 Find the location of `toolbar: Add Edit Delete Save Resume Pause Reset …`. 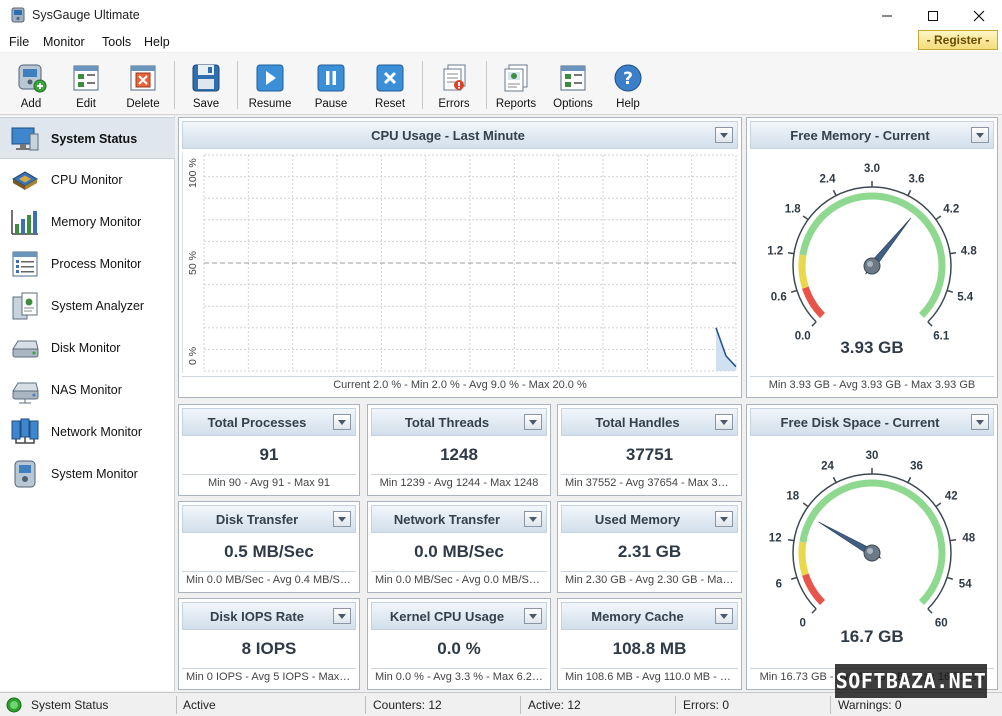

toolbar: Add Edit Delete Save Resume Pause Reset … is located at coordinates (501, 84).